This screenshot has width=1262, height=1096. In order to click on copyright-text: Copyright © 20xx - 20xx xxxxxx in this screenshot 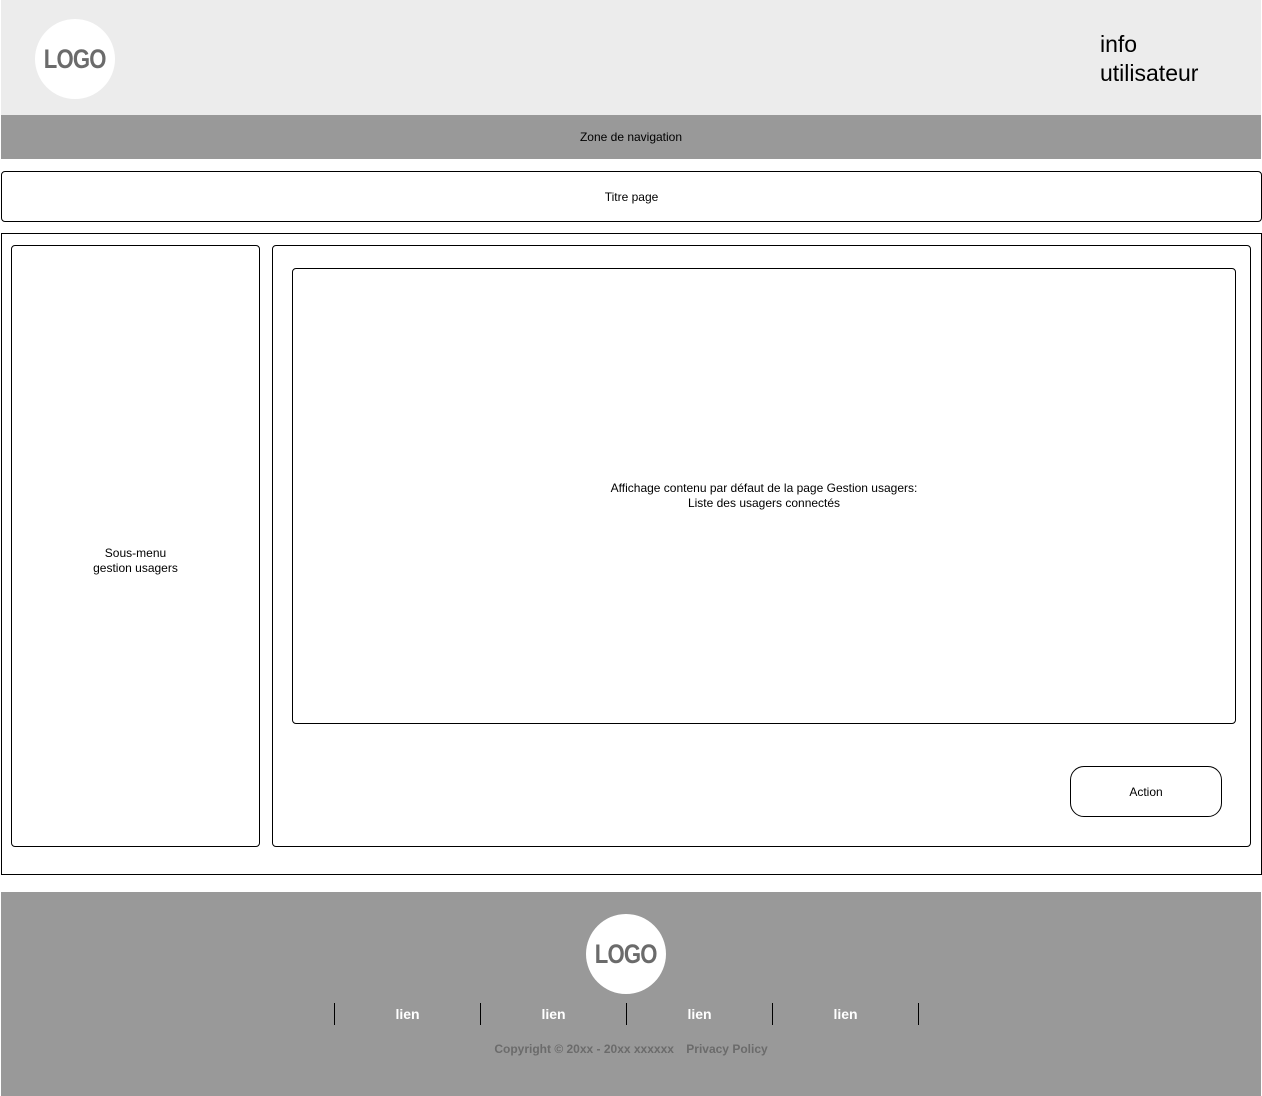, I will do `click(584, 1049)`.